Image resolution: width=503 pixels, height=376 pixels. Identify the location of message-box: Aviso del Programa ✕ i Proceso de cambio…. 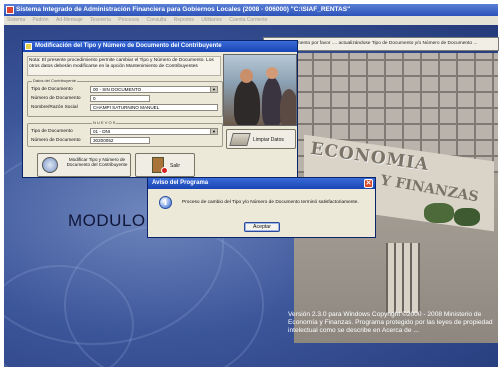
(261, 207).